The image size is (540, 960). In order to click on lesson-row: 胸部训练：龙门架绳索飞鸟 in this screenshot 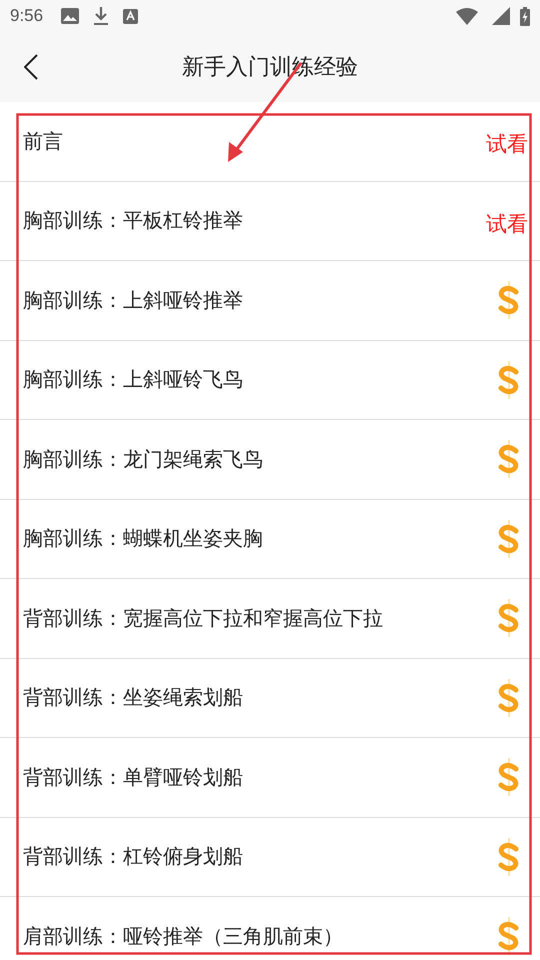, I will do `click(275, 459)`.